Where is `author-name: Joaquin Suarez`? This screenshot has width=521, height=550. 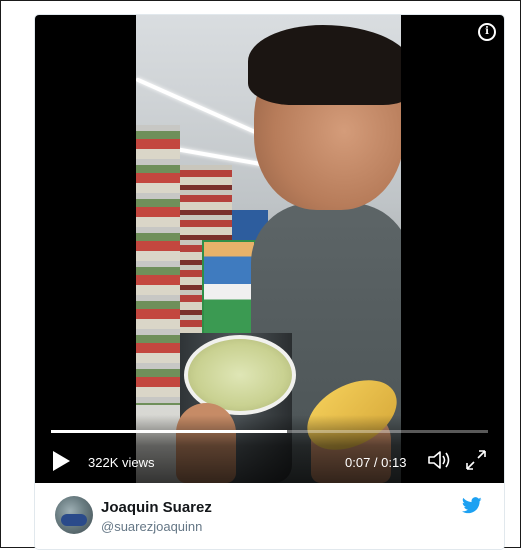
author-name: Joaquin Suarez is located at coordinates (156, 507).